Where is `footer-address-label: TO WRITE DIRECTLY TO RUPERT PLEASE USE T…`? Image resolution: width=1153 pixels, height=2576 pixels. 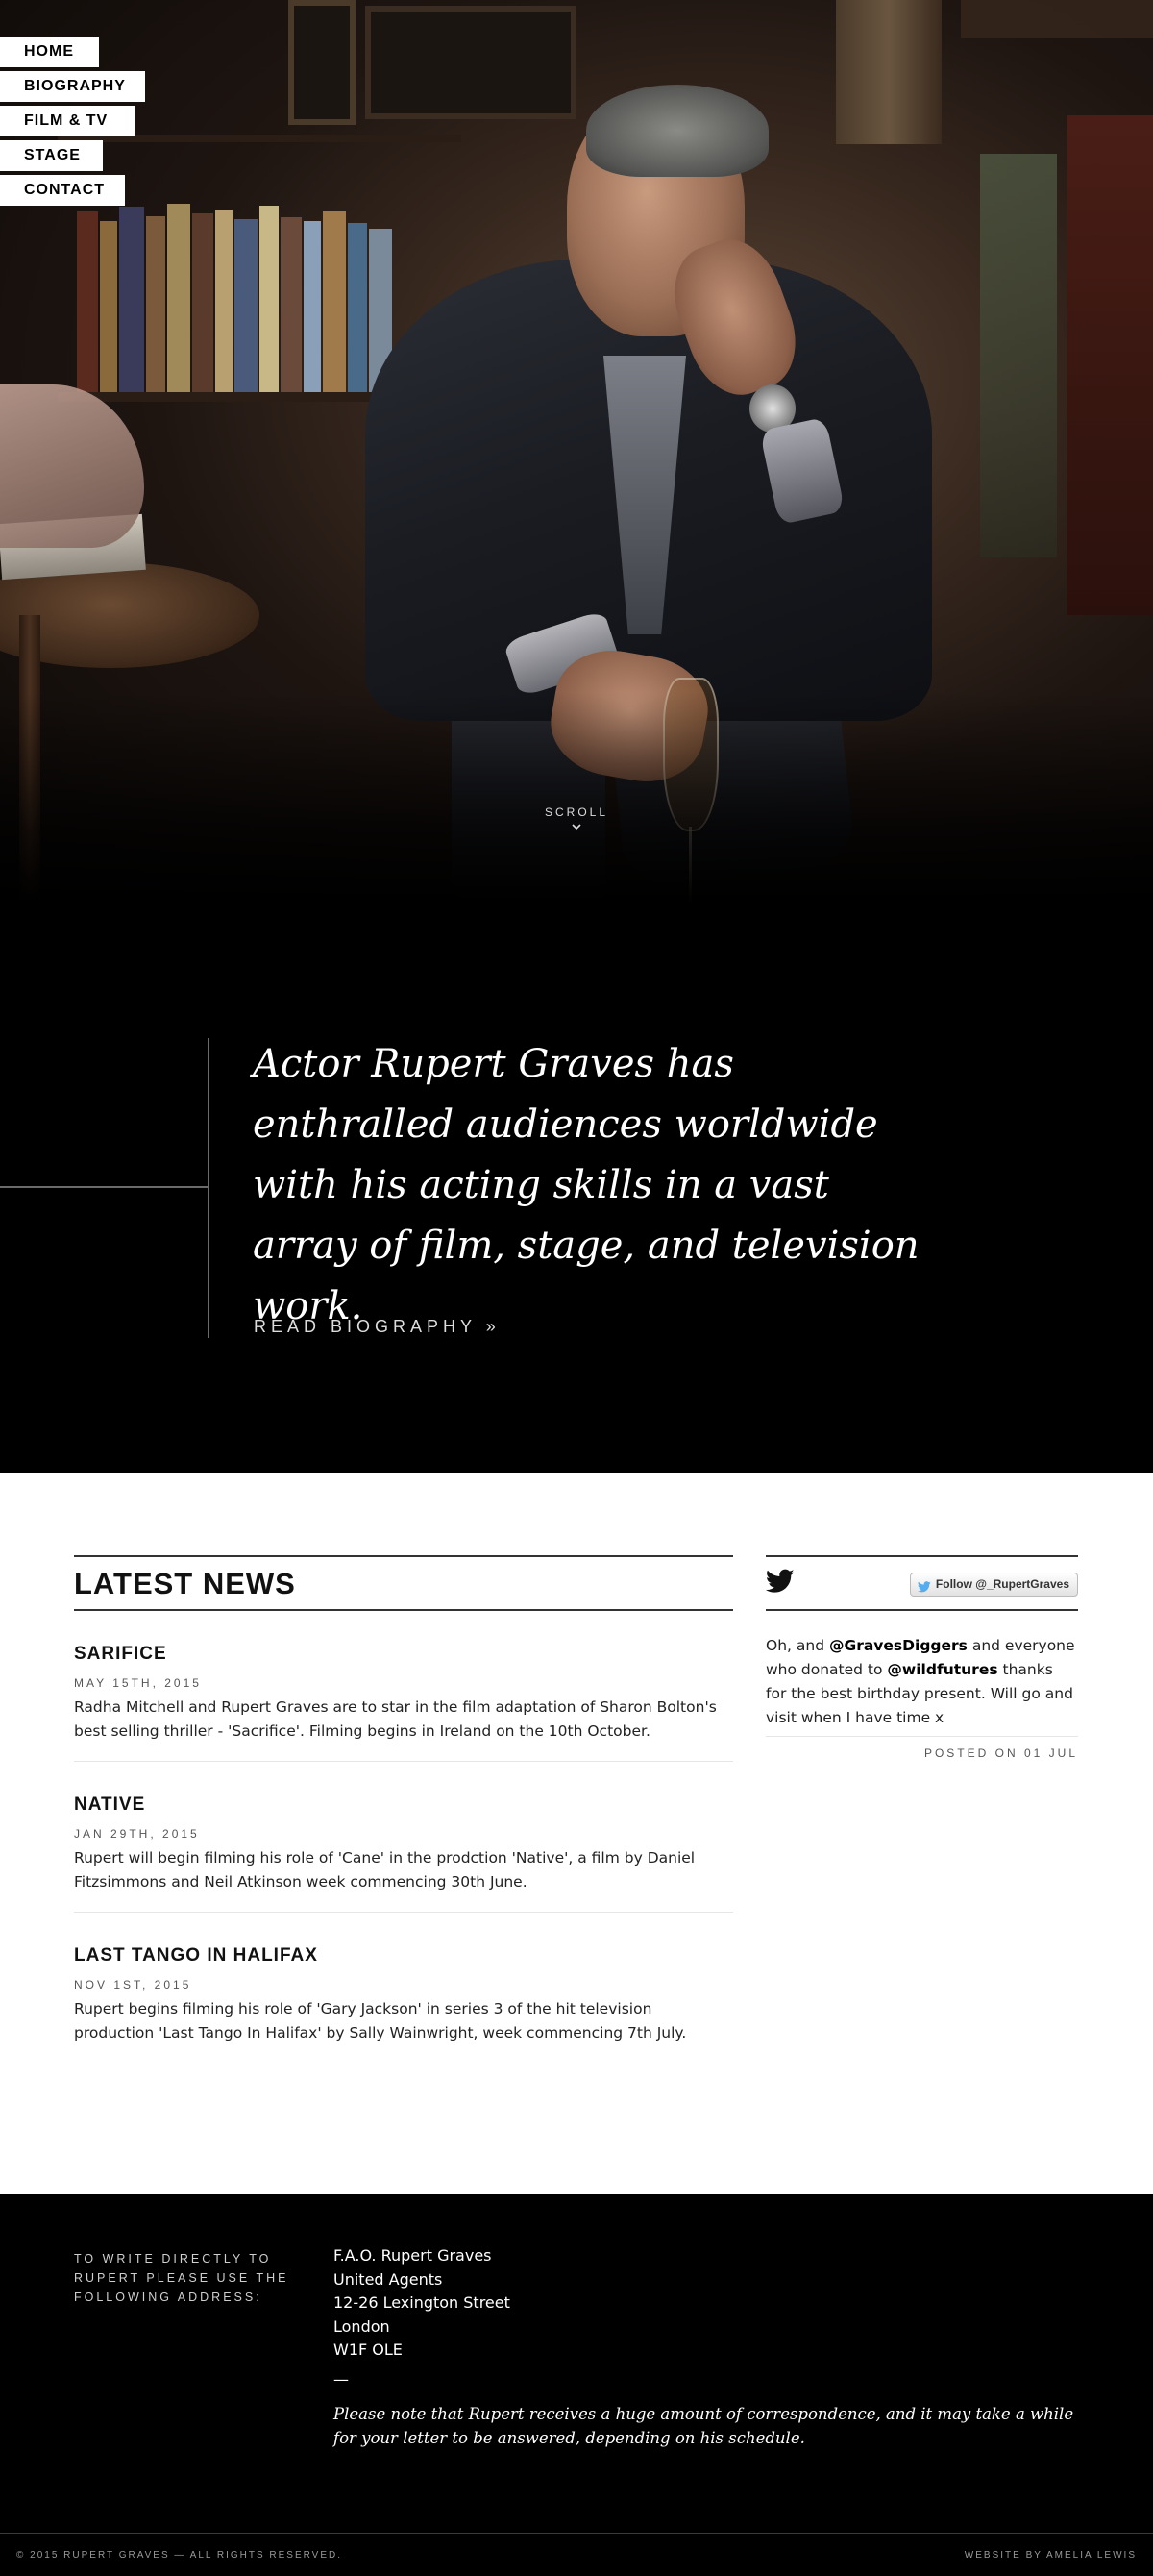
footer-address-label: TO WRITE DIRECTLY TO RUPERT PLEASE USE T… is located at coordinates (181, 2278).